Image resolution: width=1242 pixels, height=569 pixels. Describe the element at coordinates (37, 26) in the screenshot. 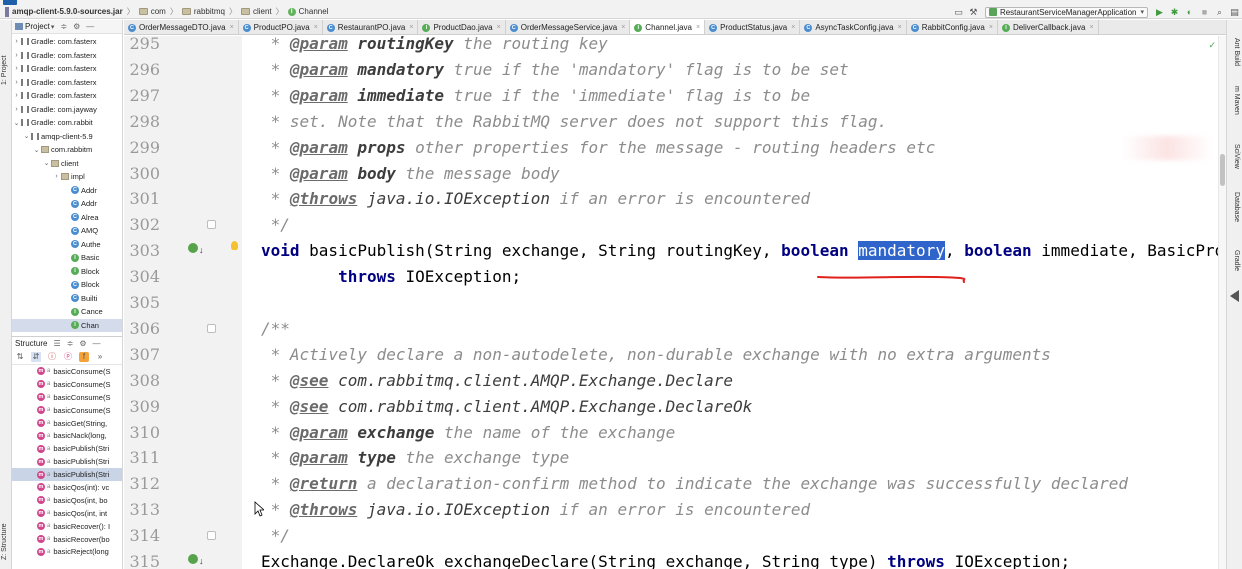

I see `project-view-select: Project` at that location.